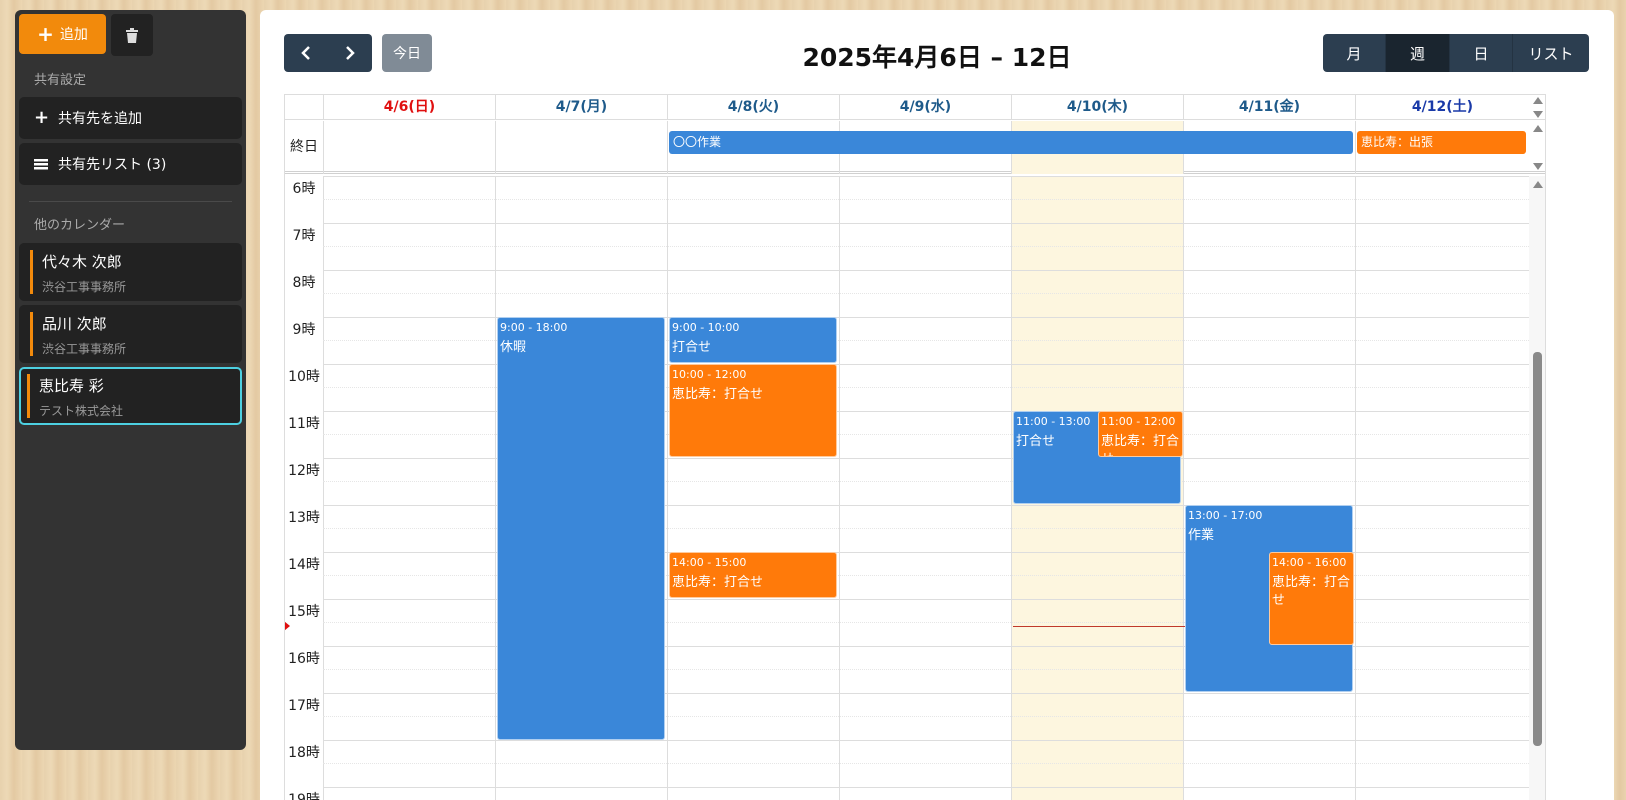  I want to click on add-button: + 追加, so click(62, 34).